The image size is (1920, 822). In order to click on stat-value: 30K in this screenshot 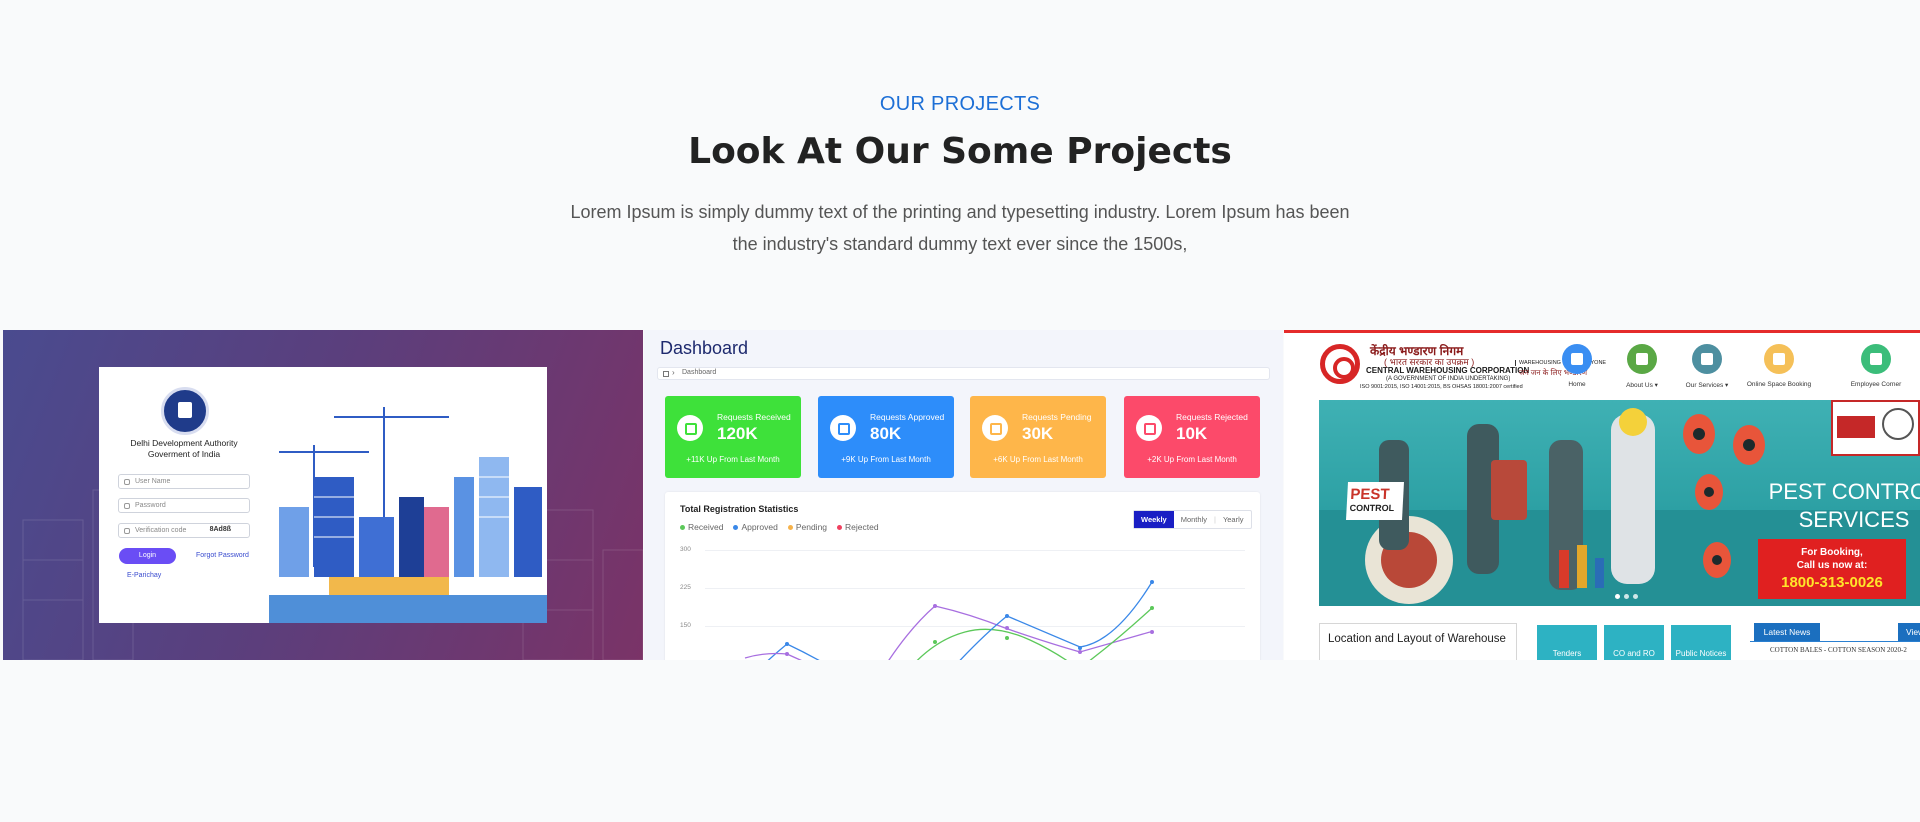, I will do `click(1038, 433)`.